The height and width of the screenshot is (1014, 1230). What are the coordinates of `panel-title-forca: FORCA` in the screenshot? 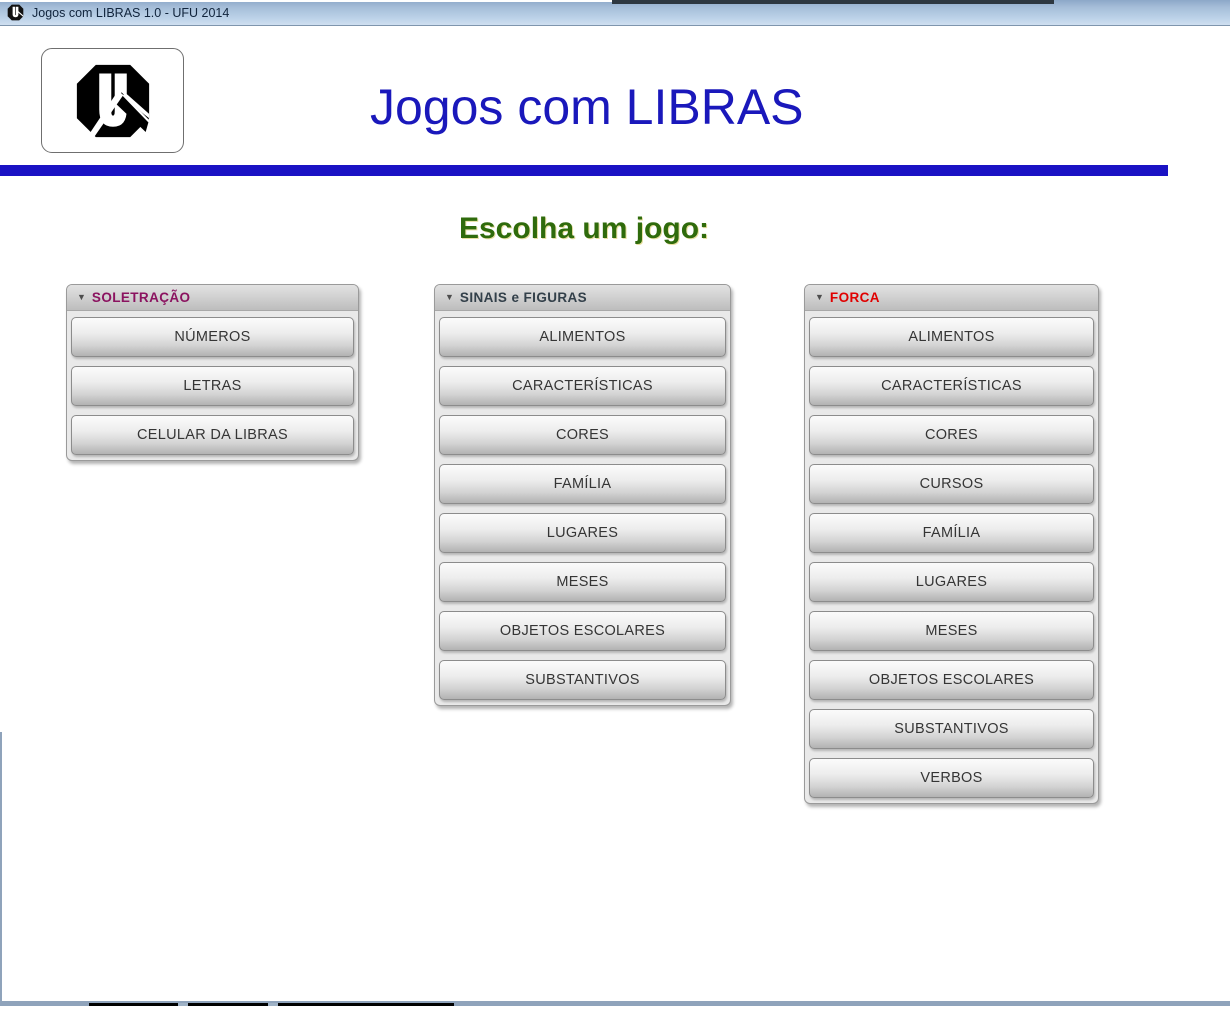 It's located at (854, 297).